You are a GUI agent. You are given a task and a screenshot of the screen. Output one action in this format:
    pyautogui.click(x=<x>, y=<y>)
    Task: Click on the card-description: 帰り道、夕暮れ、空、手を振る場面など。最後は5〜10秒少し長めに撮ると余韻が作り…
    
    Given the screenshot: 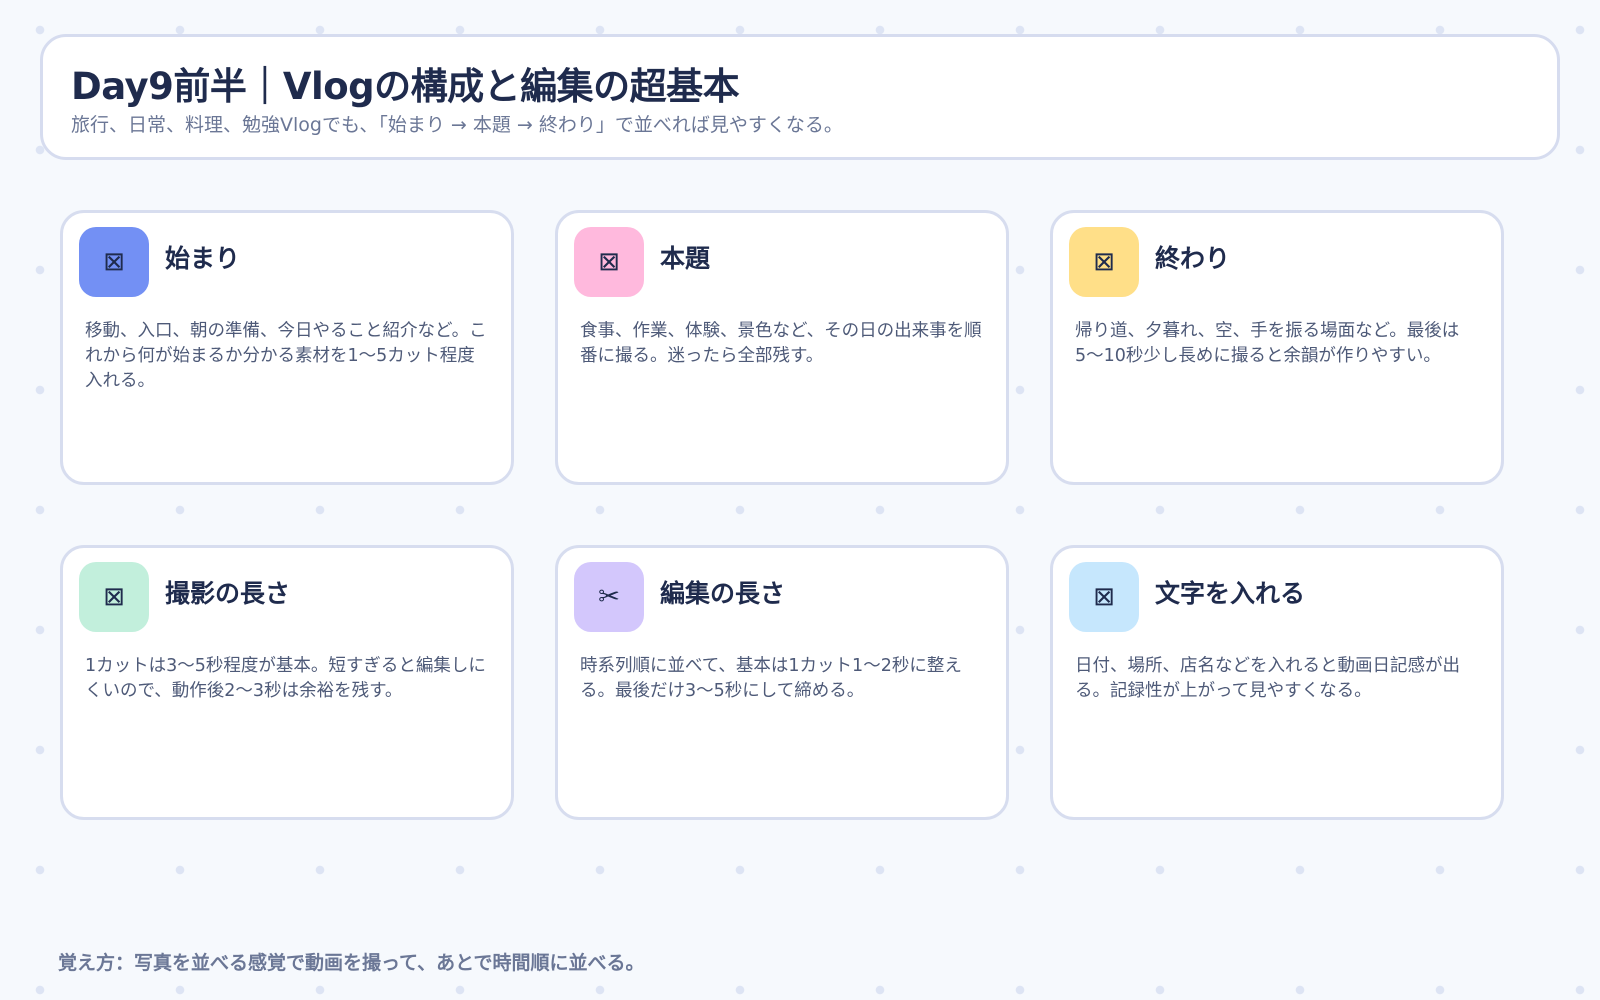 What is the action you would take?
    pyautogui.click(x=1267, y=343)
    